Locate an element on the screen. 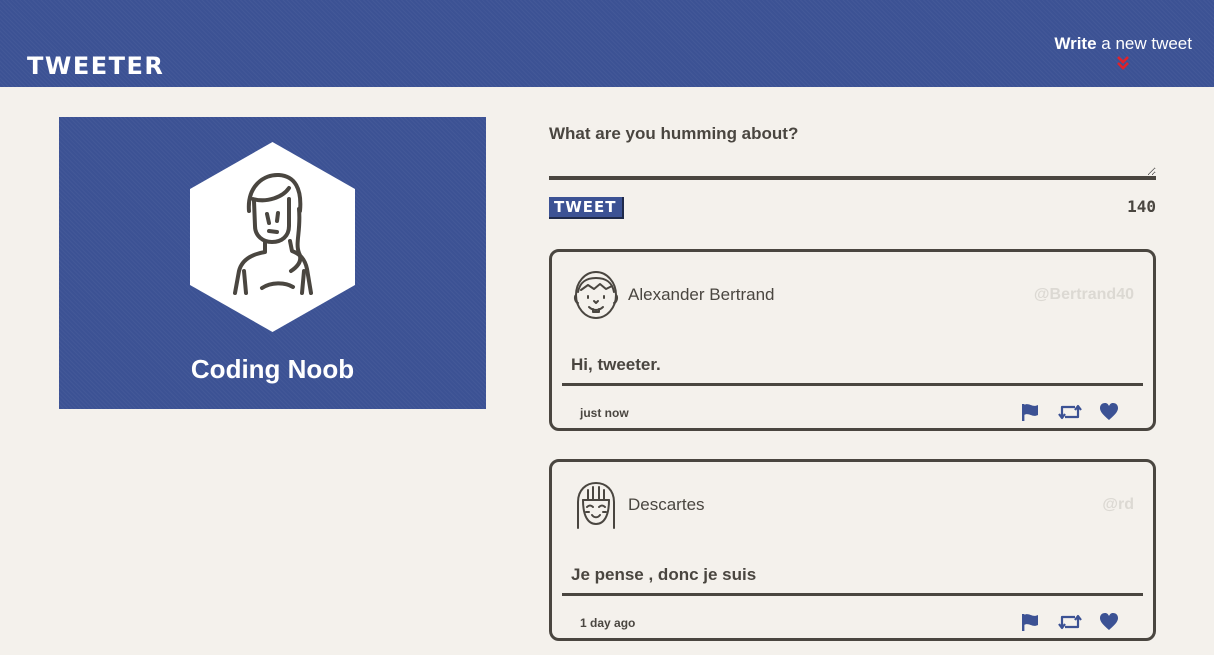 Image resolution: width=1214 pixels, height=655 pixels. write-new-tweet-link: Write a new tweet is located at coordinates (1123, 52).